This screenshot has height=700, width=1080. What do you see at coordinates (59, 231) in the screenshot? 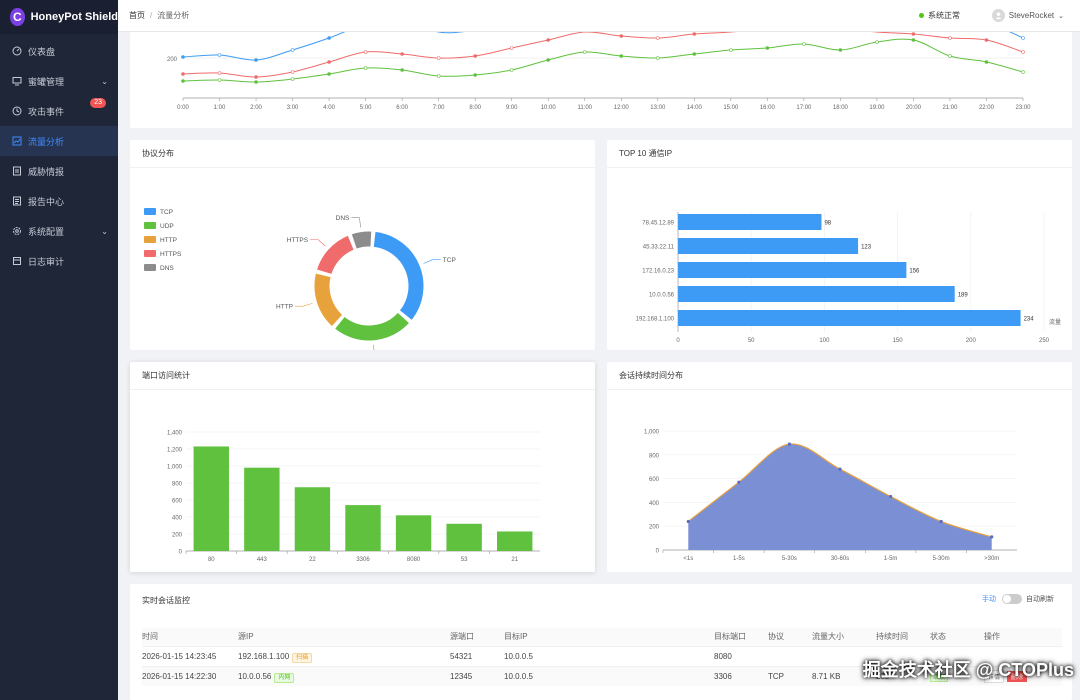
I see `sidebar-item-settings: 系统配置 ⌄` at bounding box center [59, 231].